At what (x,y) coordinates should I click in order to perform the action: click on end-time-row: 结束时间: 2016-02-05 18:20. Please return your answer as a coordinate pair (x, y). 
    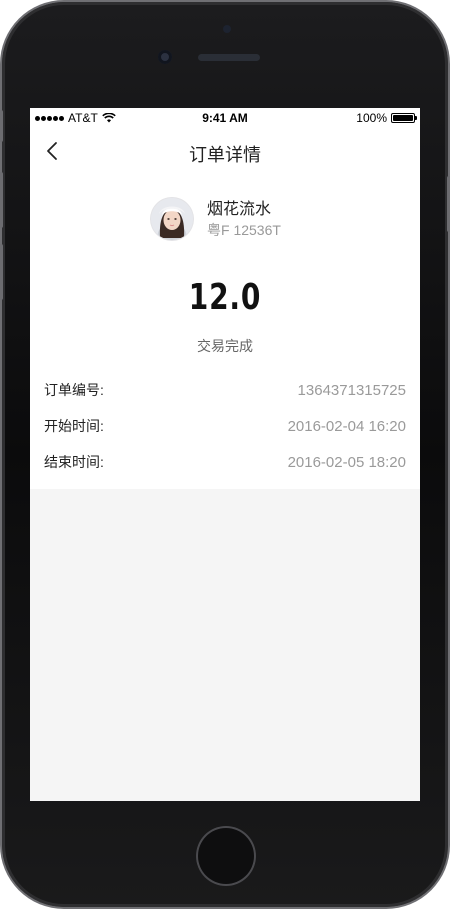
    Looking at the image, I should click on (225, 462).